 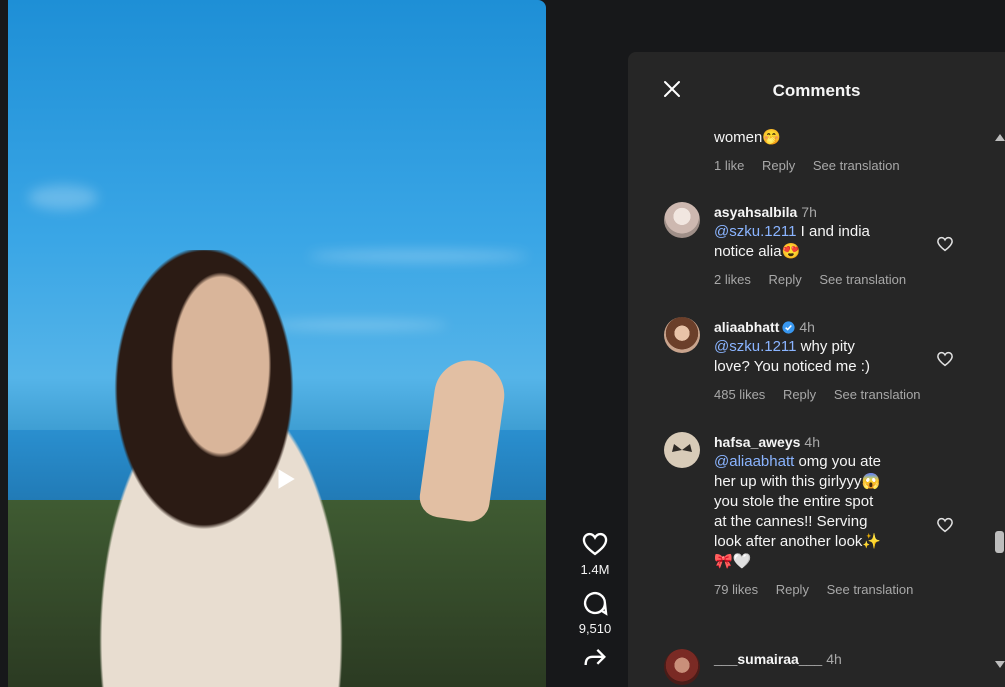 I want to click on butterfly-icon, so click(x=682, y=448).